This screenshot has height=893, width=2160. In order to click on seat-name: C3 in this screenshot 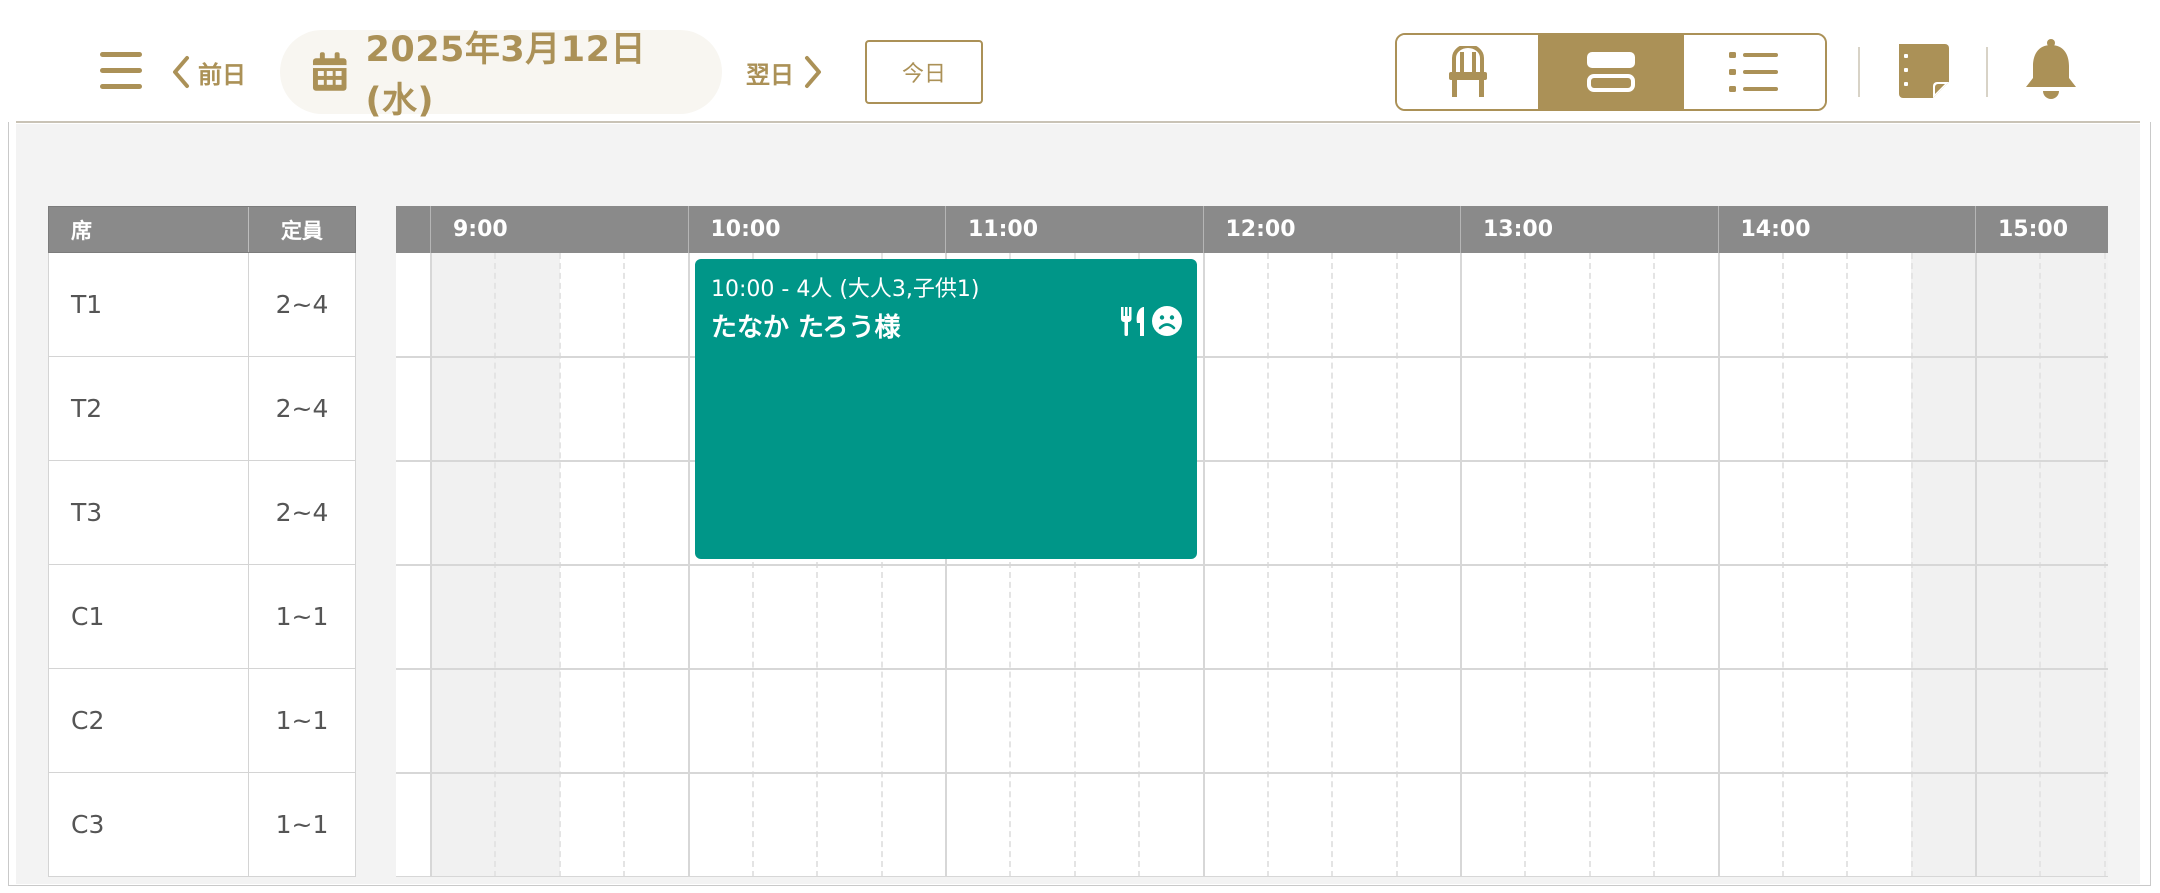, I will do `click(149, 824)`.